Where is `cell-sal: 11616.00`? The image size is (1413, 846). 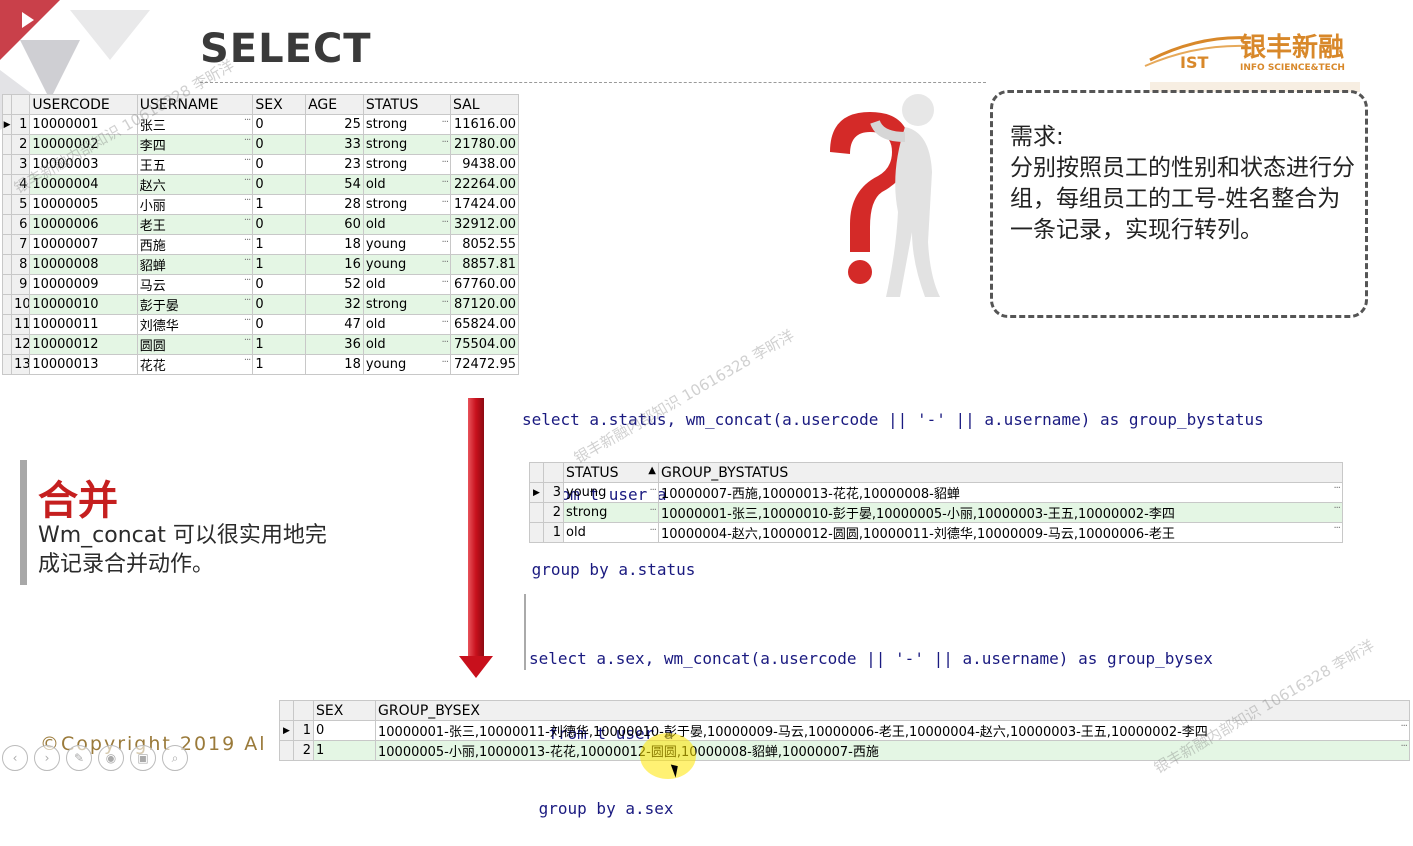 cell-sal: 11616.00 is located at coordinates (484, 124).